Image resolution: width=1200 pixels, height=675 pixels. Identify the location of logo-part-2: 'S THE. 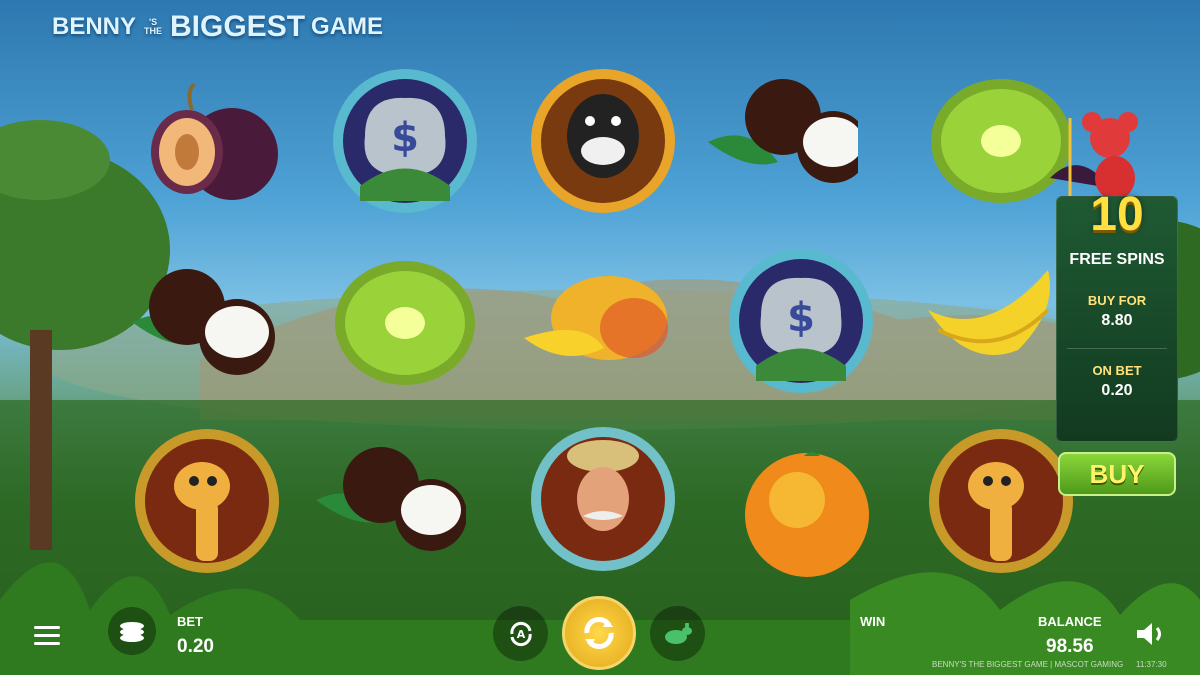
(153, 26).